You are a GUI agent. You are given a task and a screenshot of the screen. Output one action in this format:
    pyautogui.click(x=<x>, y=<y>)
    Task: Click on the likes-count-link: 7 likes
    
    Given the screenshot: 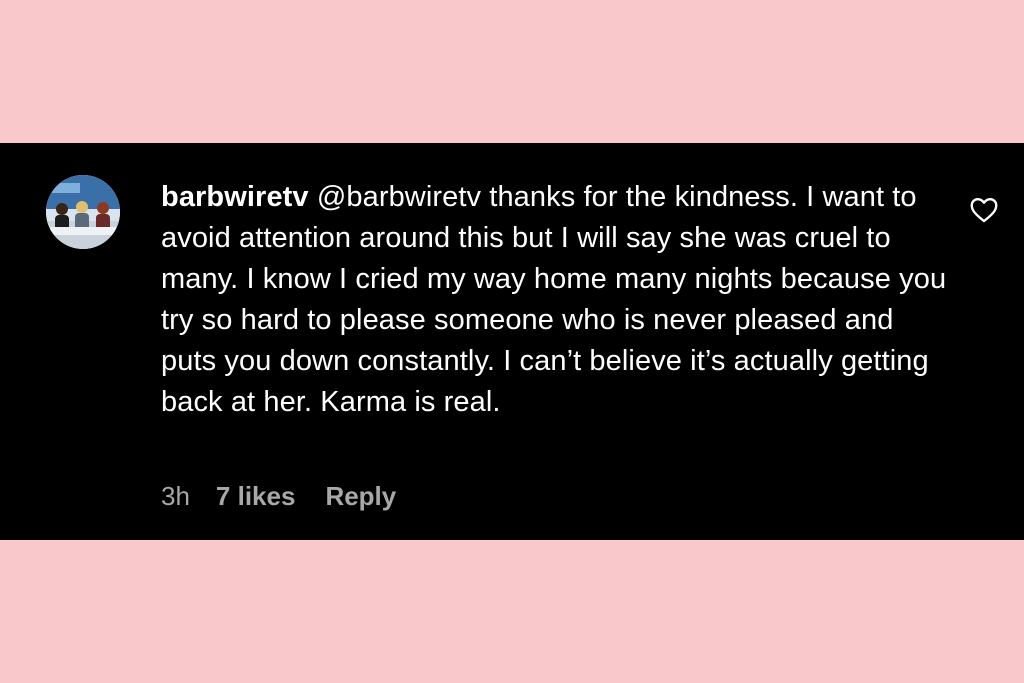 What is the action you would take?
    pyautogui.click(x=256, y=496)
    